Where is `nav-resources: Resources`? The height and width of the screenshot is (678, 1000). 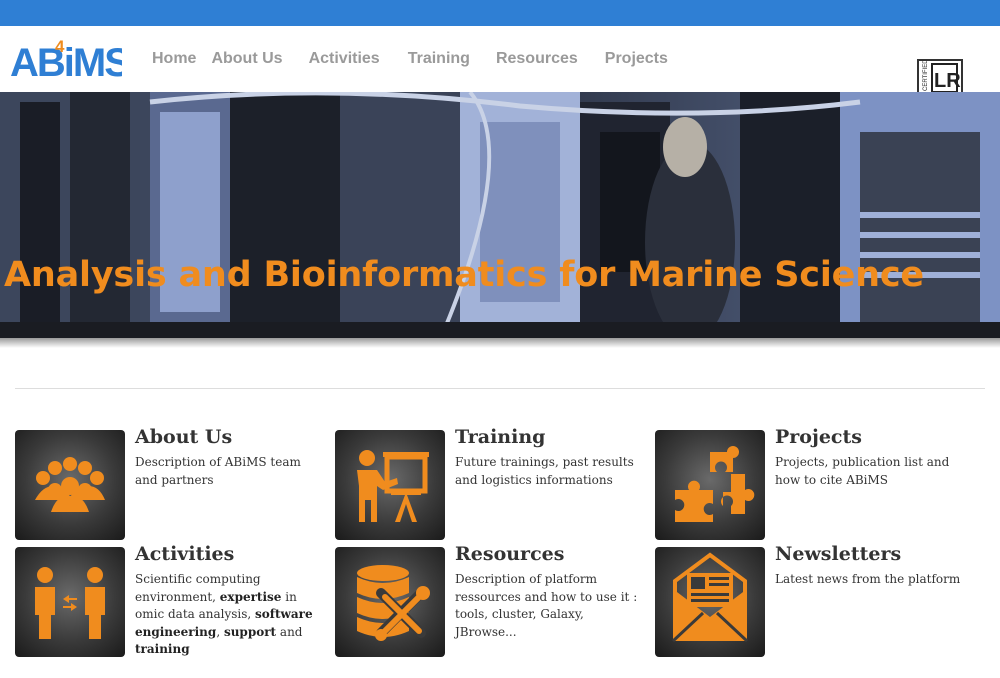
nav-resources: Resources is located at coordinates (537, 59).